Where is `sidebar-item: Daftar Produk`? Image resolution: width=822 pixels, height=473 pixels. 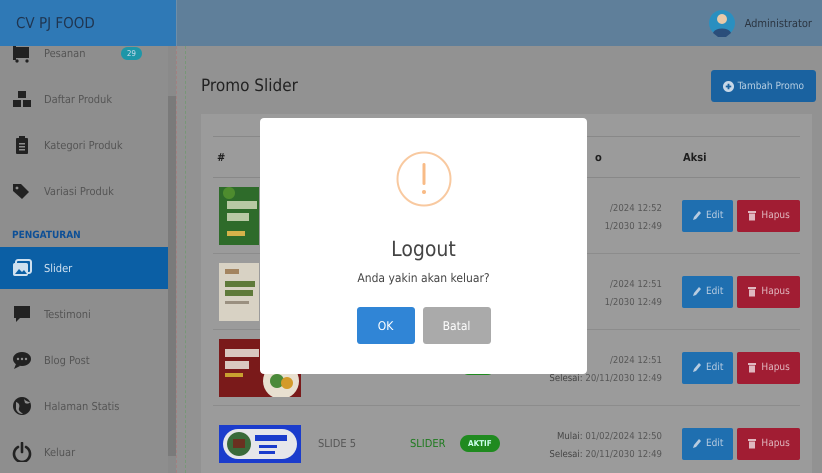
sidebar-item: Daftar Produk is located at coordinates (84, 99).